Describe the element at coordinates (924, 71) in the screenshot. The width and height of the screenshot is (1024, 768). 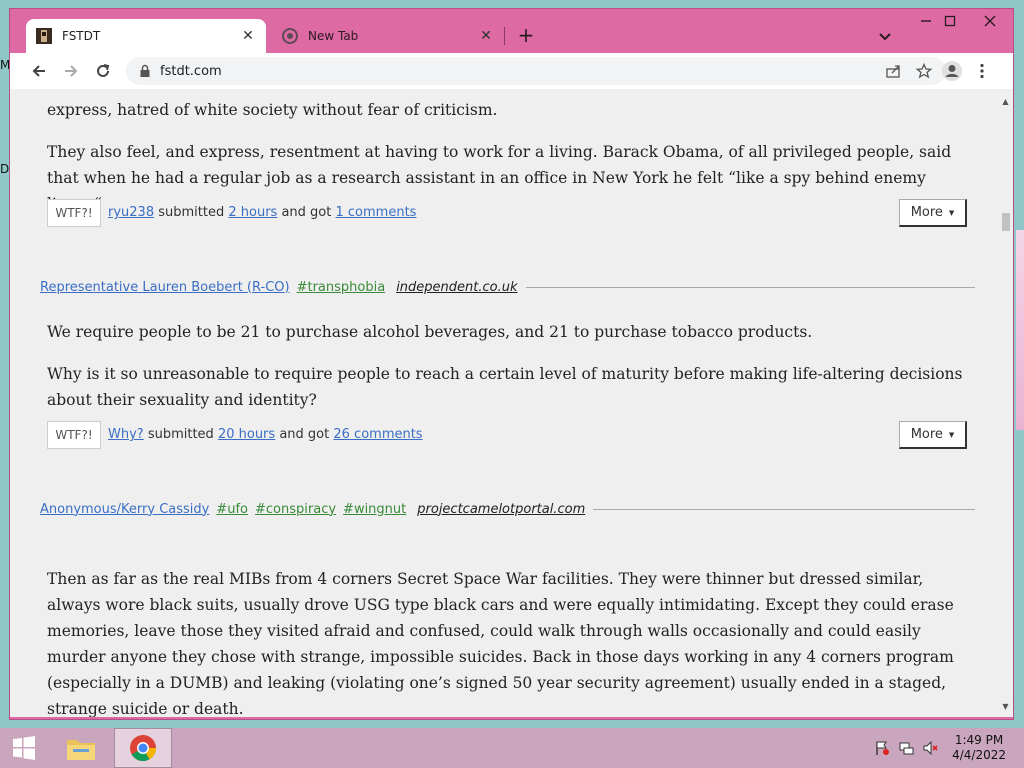
I see `bookmark-star-icon` at that location.